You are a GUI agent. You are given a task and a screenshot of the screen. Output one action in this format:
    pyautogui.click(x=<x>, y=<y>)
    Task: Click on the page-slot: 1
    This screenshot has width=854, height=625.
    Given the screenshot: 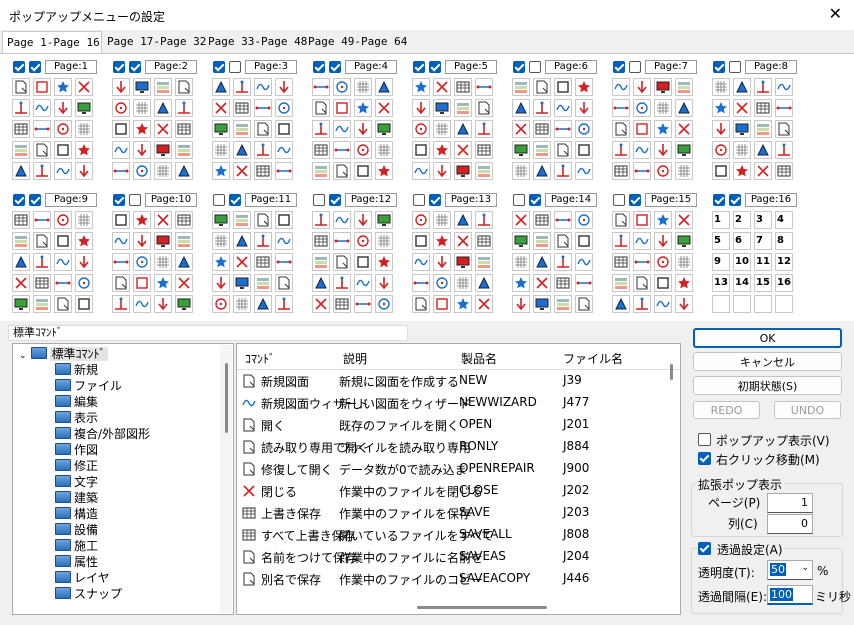 What is the action you would take?
    pyautogui.click(x=721, y=220)
    